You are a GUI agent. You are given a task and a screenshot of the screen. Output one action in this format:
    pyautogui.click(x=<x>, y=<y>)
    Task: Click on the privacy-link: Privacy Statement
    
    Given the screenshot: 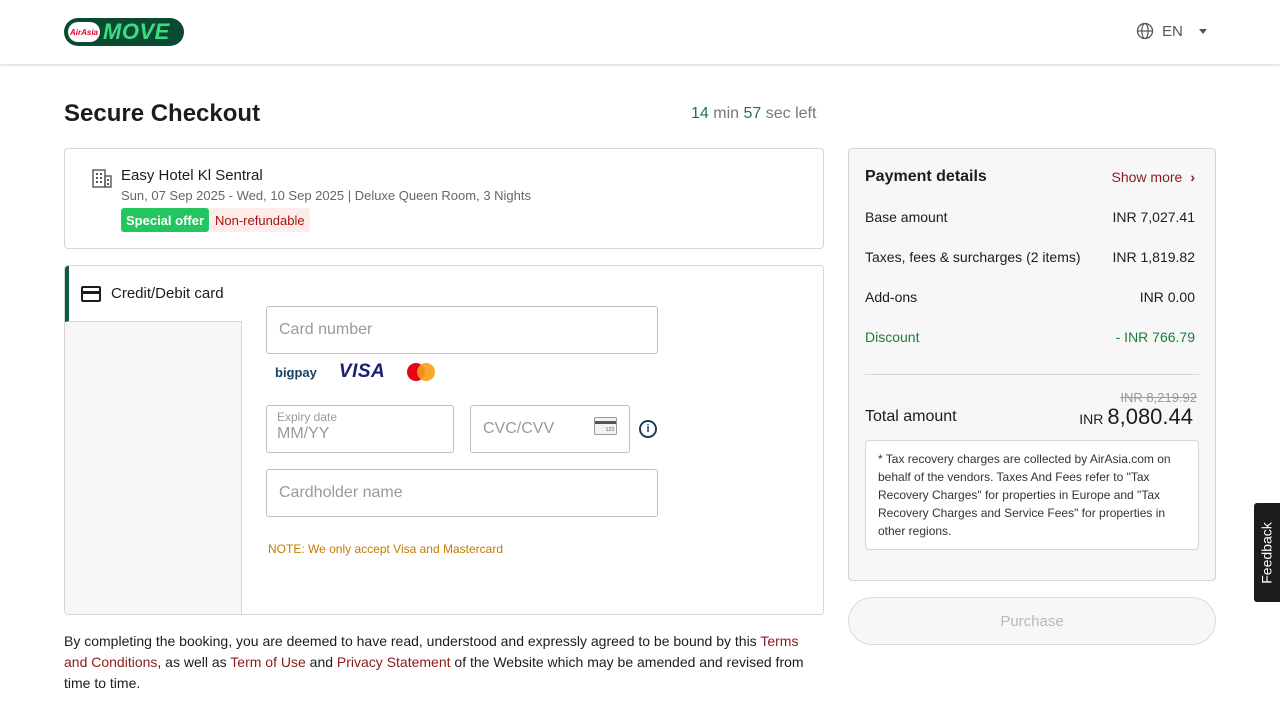 What is the action you would take?
    pyautogui.click(x=394, y=662)
    